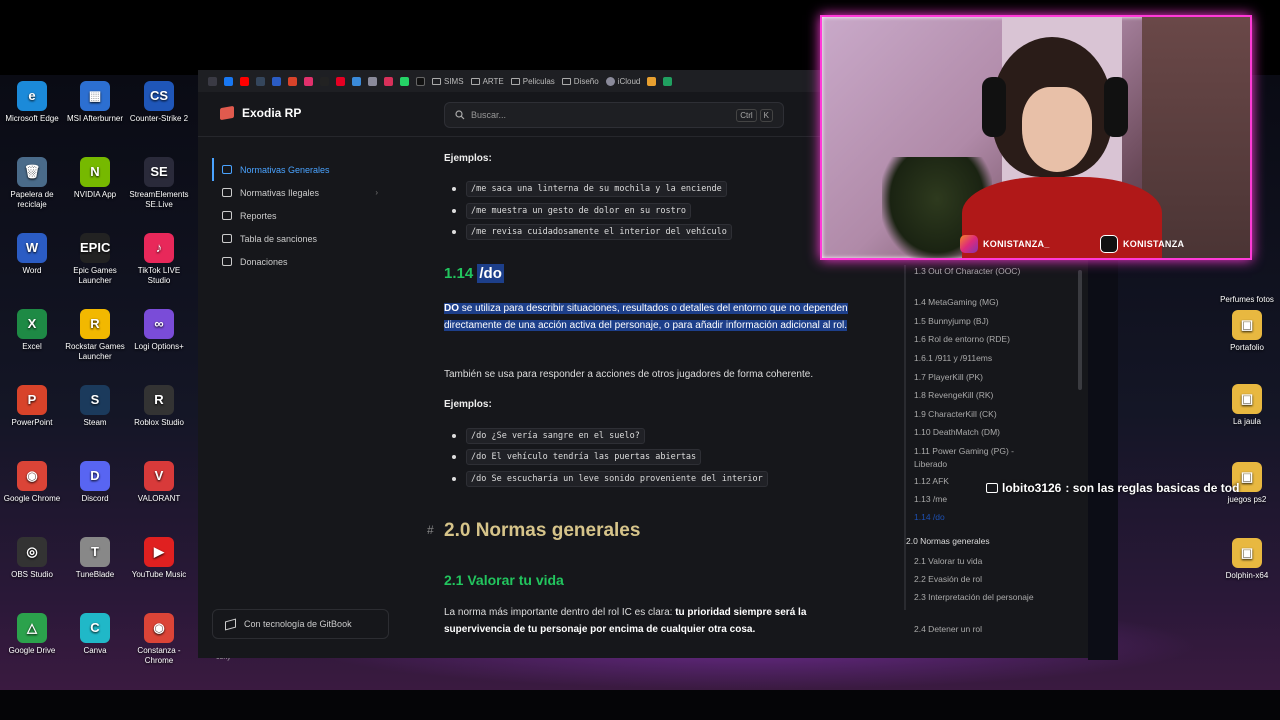  Describe the element at coordinates (32, 558) in the screenshot. I see `desktop-icon: ◎ OBS Studio` at that location.